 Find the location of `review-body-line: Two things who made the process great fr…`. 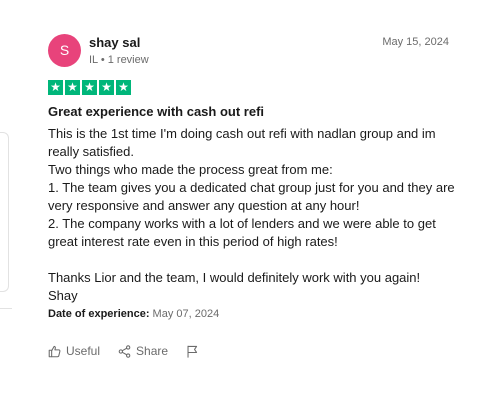

review-body-line: Two things who made the process great fr… is located at coordinates (190, 169).